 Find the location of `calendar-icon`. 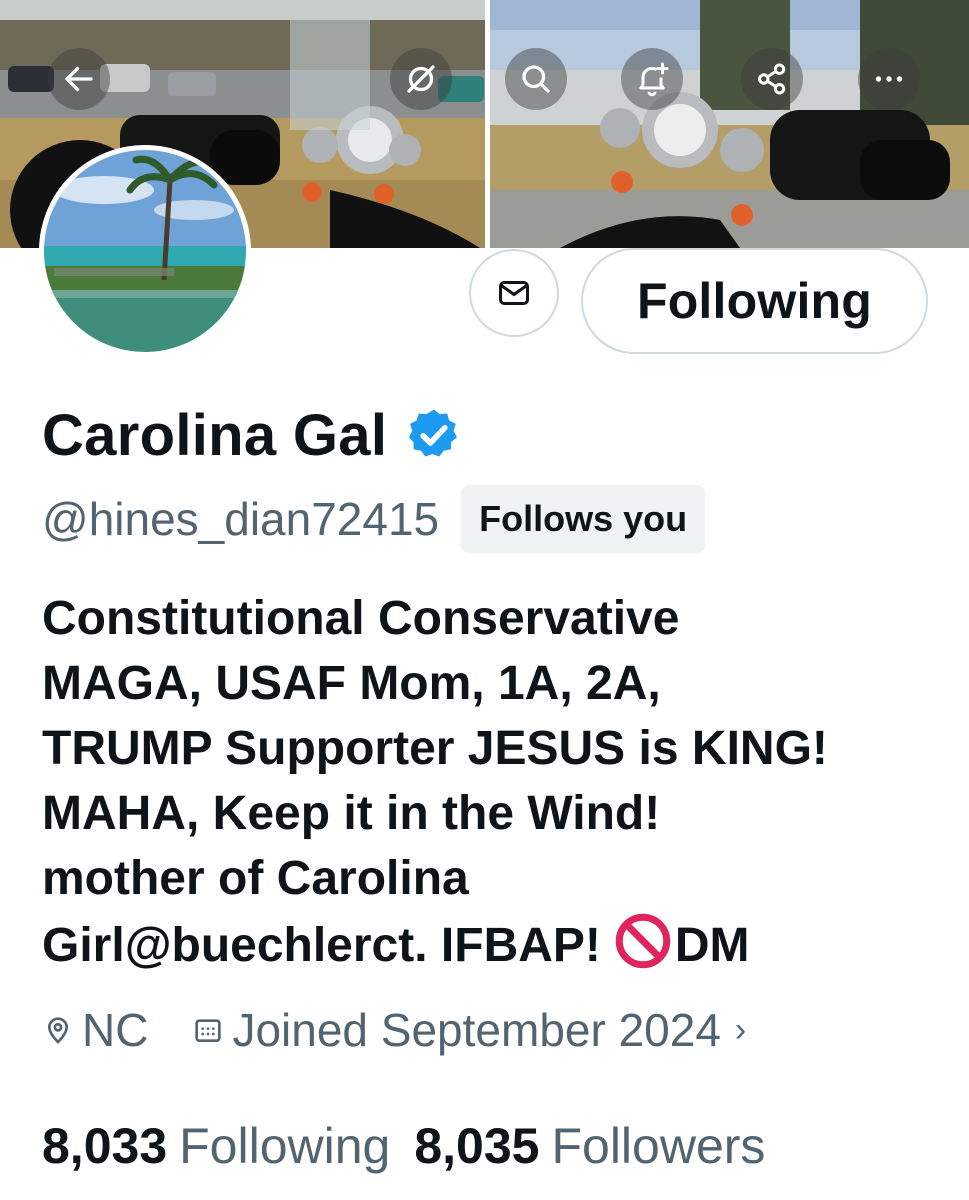

calendar-icon is located at coordinates (208, 1030).